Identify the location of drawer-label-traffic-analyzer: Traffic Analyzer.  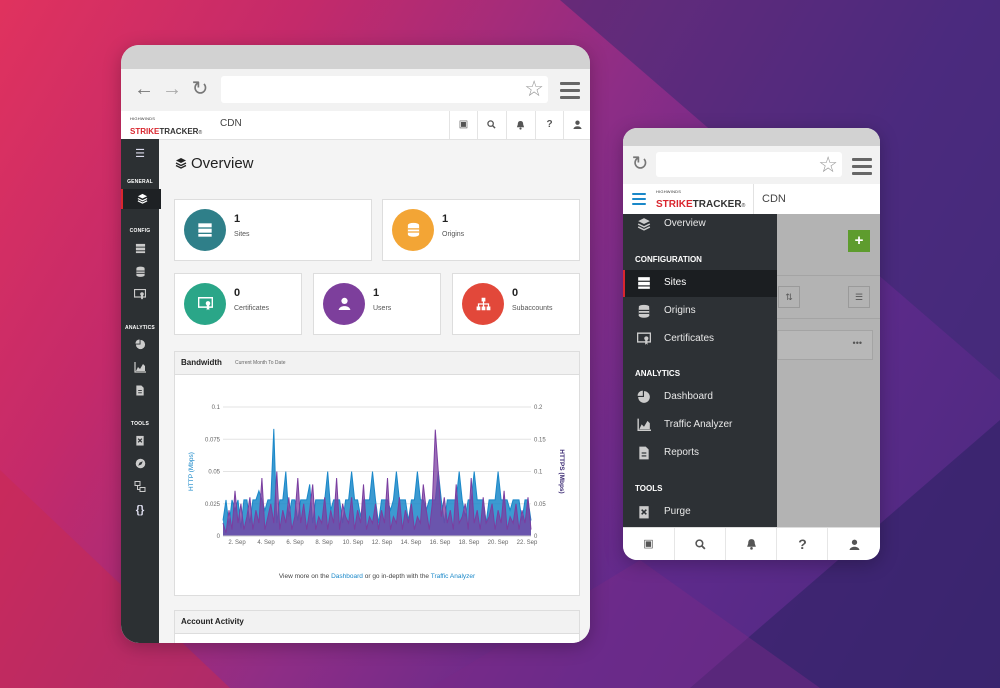
(698, 424).